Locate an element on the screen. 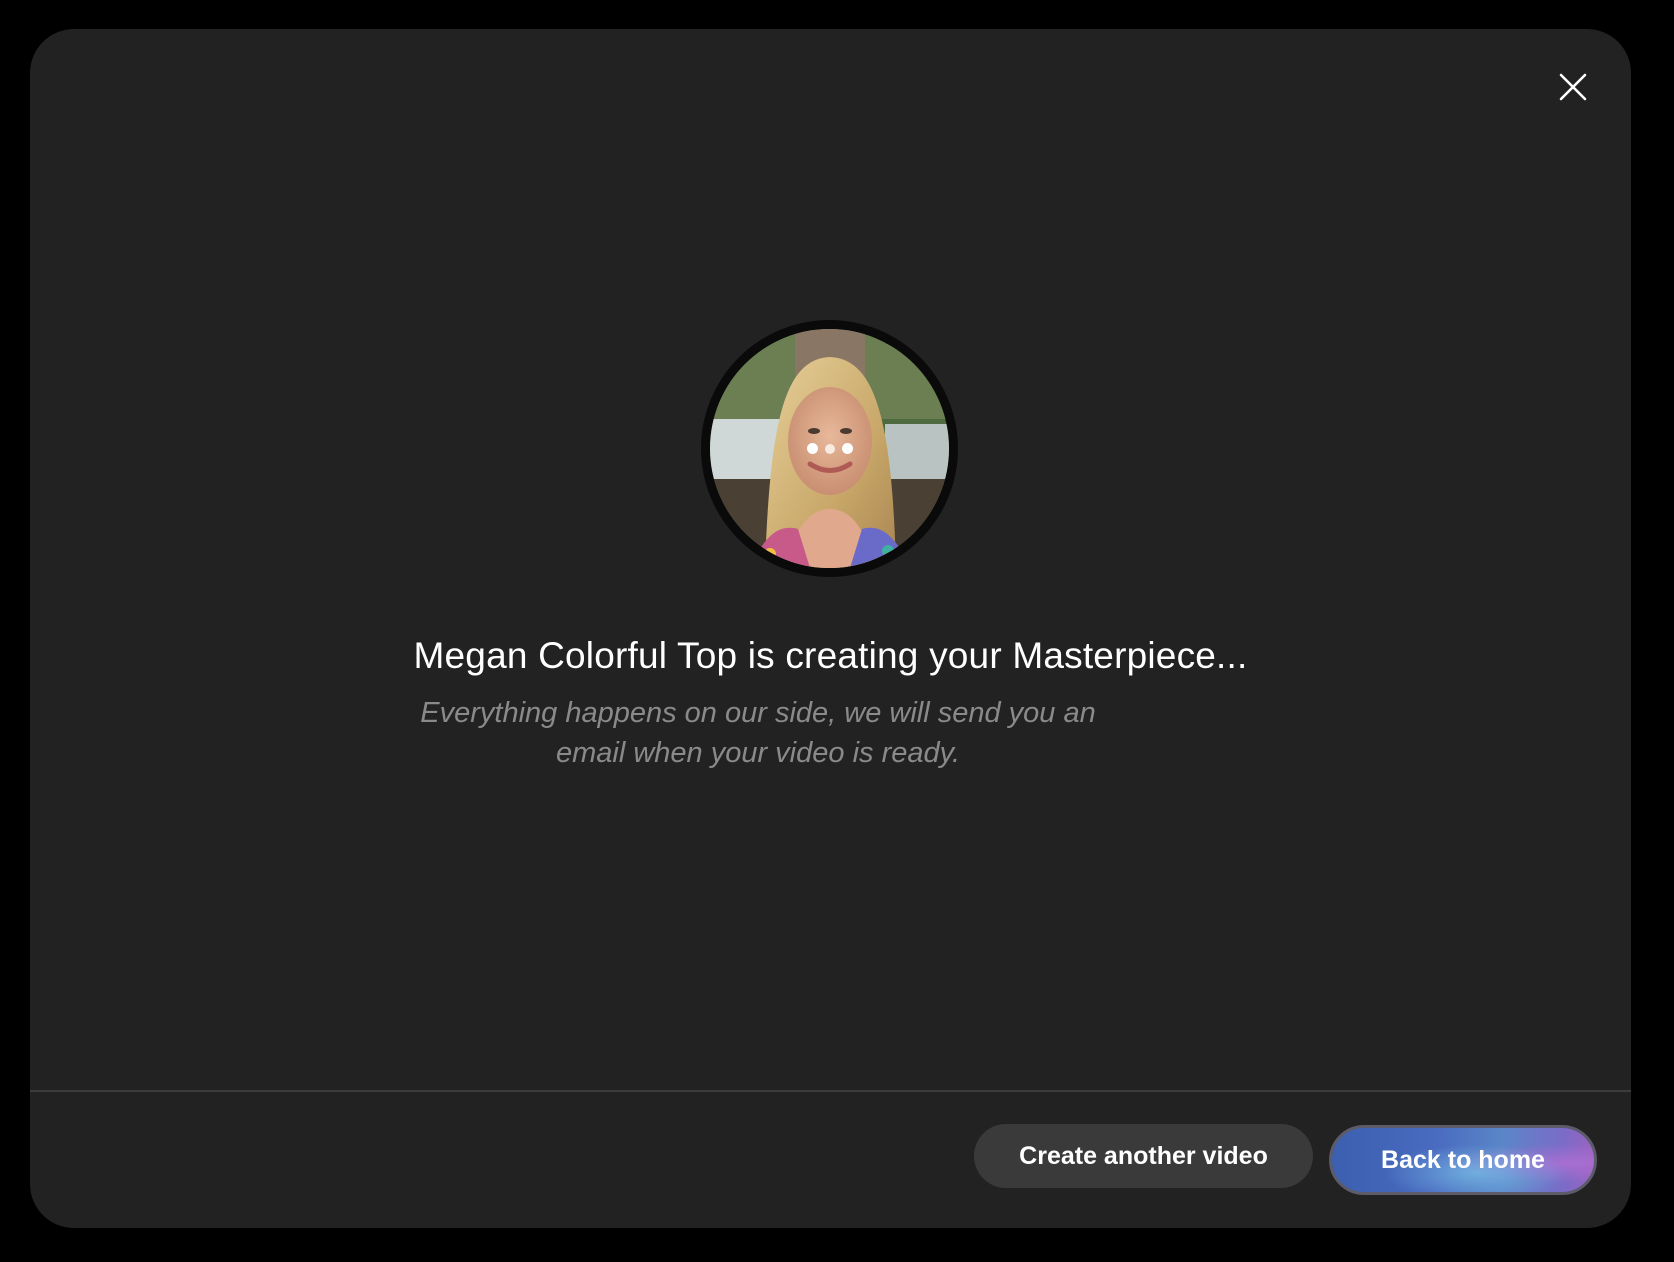 Image resolution: width=1674 pixels, height=1262 pixels. create-another-video-button: Create another video is located at coordinates (1143, 1156).